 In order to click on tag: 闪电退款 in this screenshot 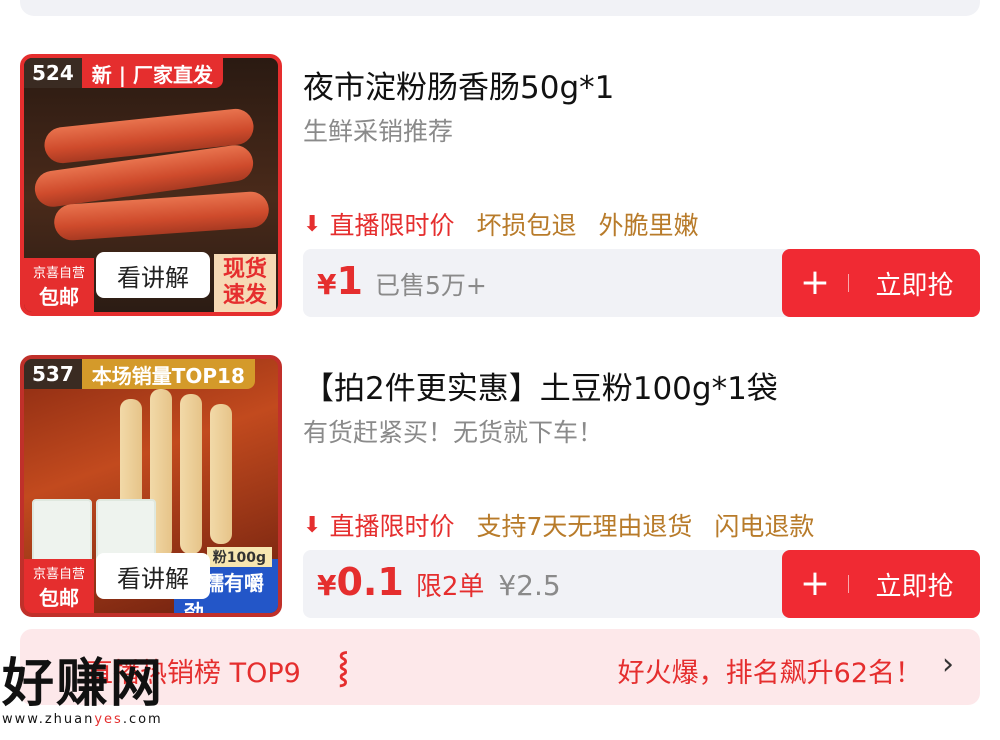, I will do `click(764, 526)`.